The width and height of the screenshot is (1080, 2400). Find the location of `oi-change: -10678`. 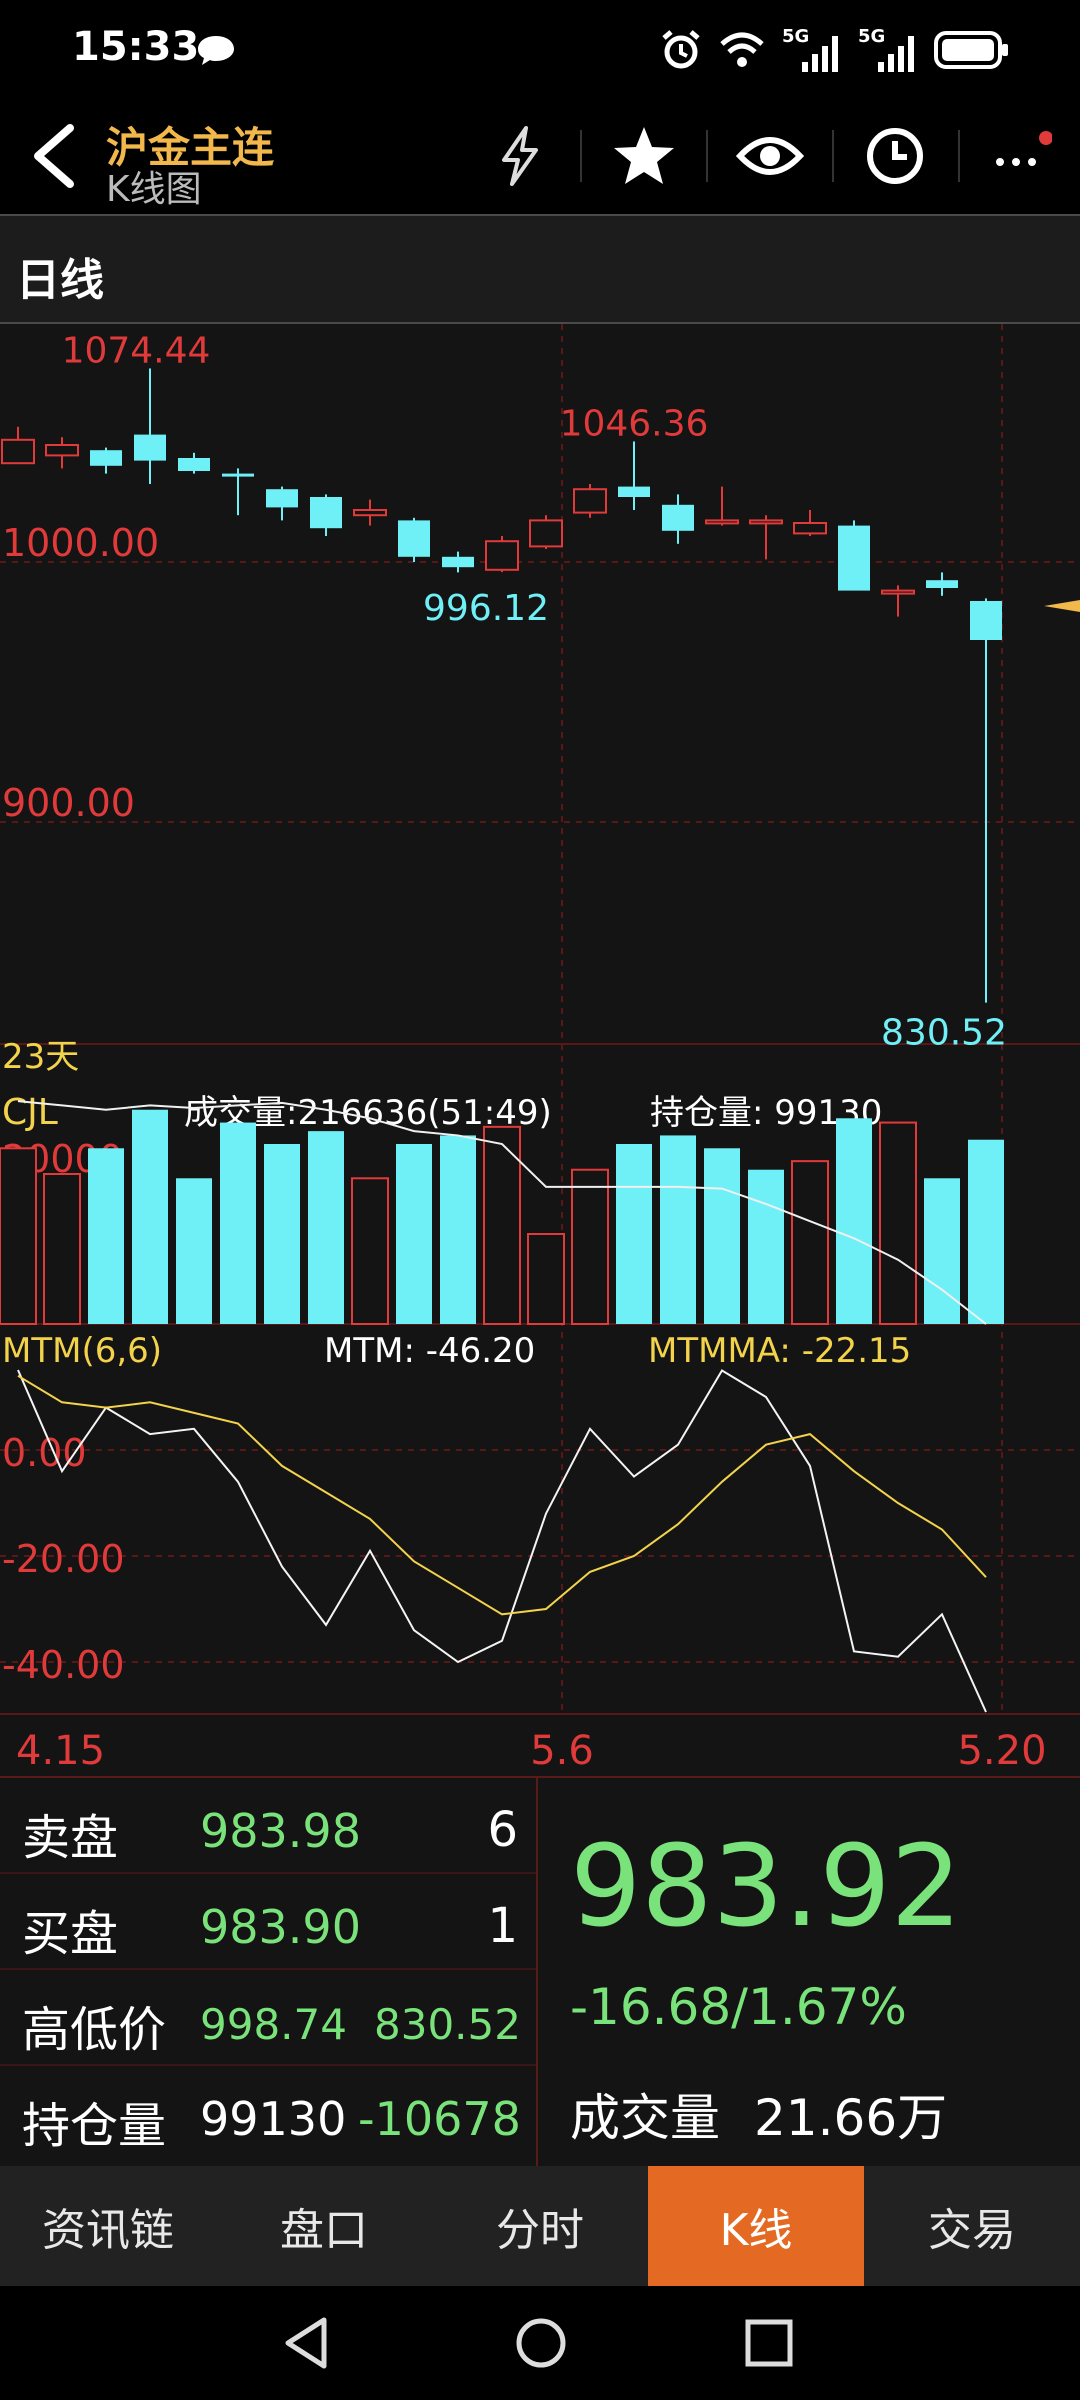

oi-change: -10678 is located at coordinates (439, 2119).